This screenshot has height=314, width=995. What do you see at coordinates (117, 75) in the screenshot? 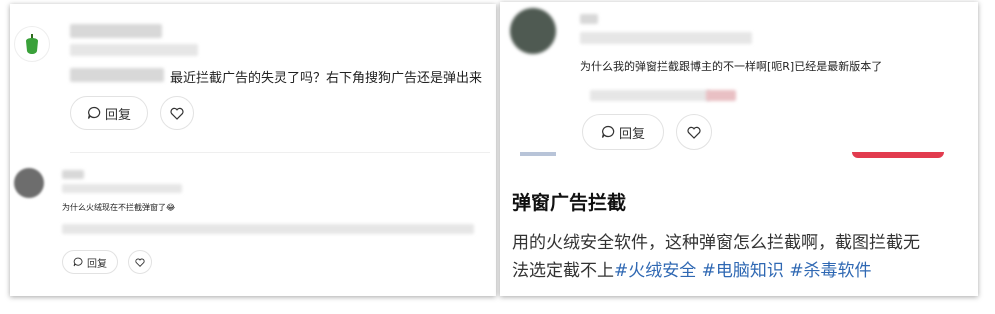
I see `mention-blurred` at bounding box center [117, 75].